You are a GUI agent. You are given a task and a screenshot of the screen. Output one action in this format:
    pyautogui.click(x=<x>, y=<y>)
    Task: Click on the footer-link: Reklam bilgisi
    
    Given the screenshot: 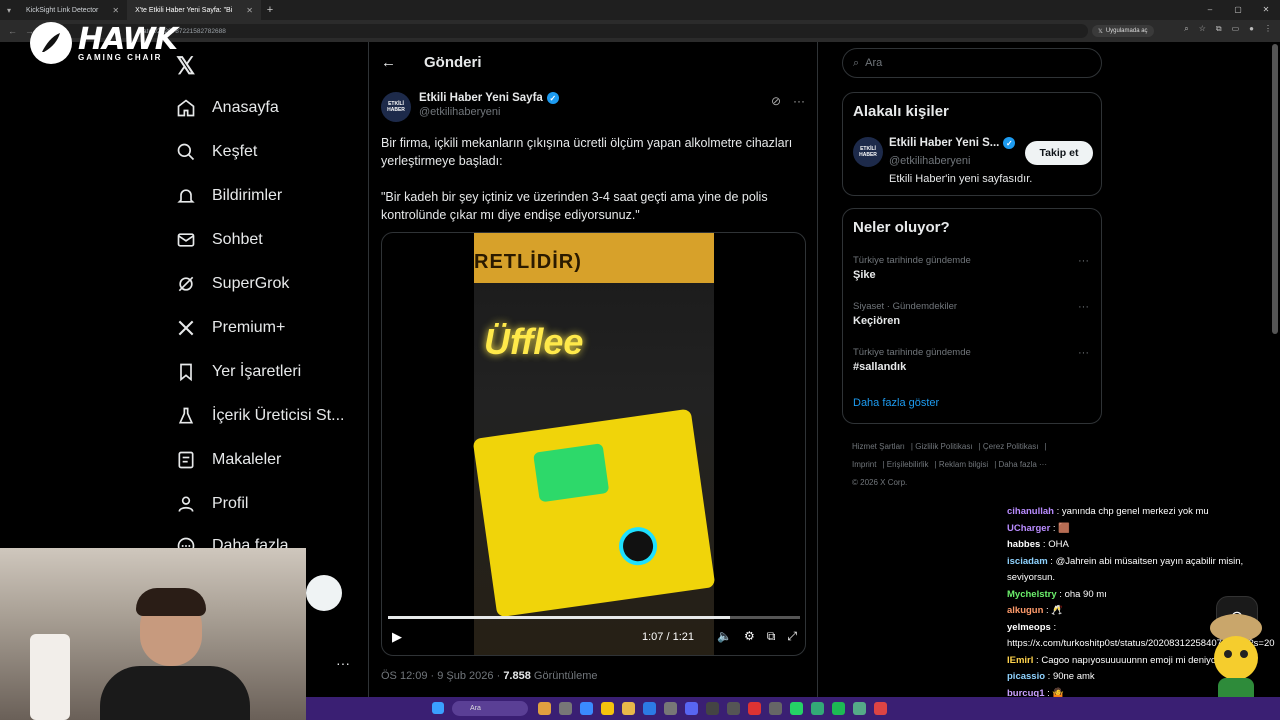 What is the action you would take?
    pyautogui.click(x=963, y=464)
    